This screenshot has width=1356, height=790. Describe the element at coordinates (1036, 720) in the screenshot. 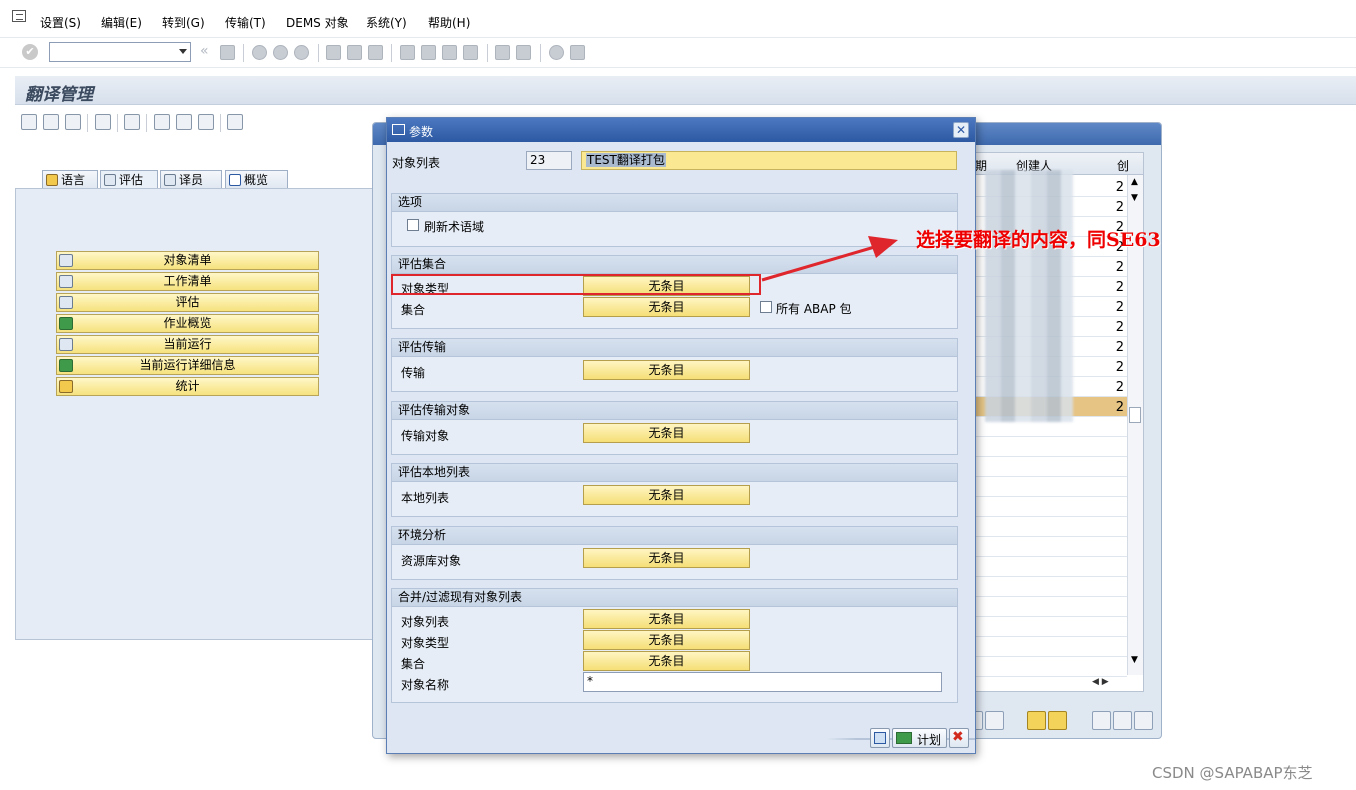

I see `user-icon` at that location.